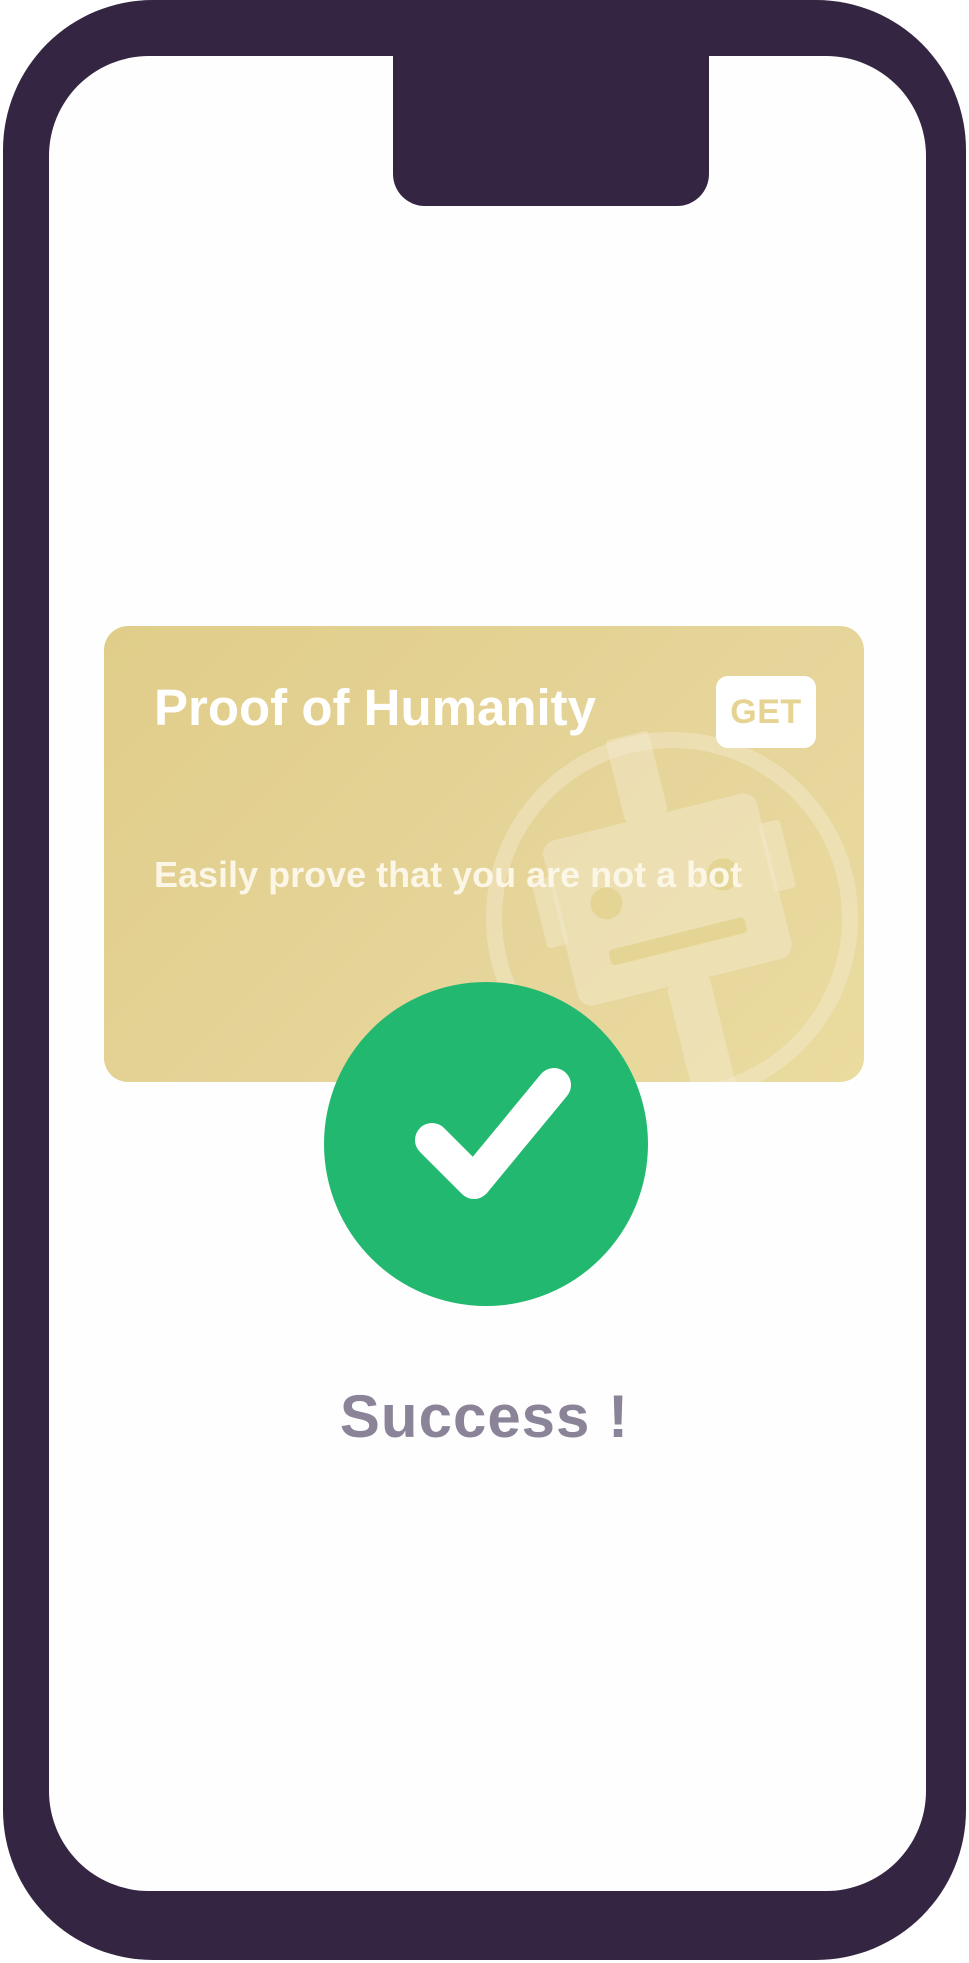 Image resolution: width=969 pixels, height=1963 pixels. I want to click on get-button: GET, so click(766, 712).